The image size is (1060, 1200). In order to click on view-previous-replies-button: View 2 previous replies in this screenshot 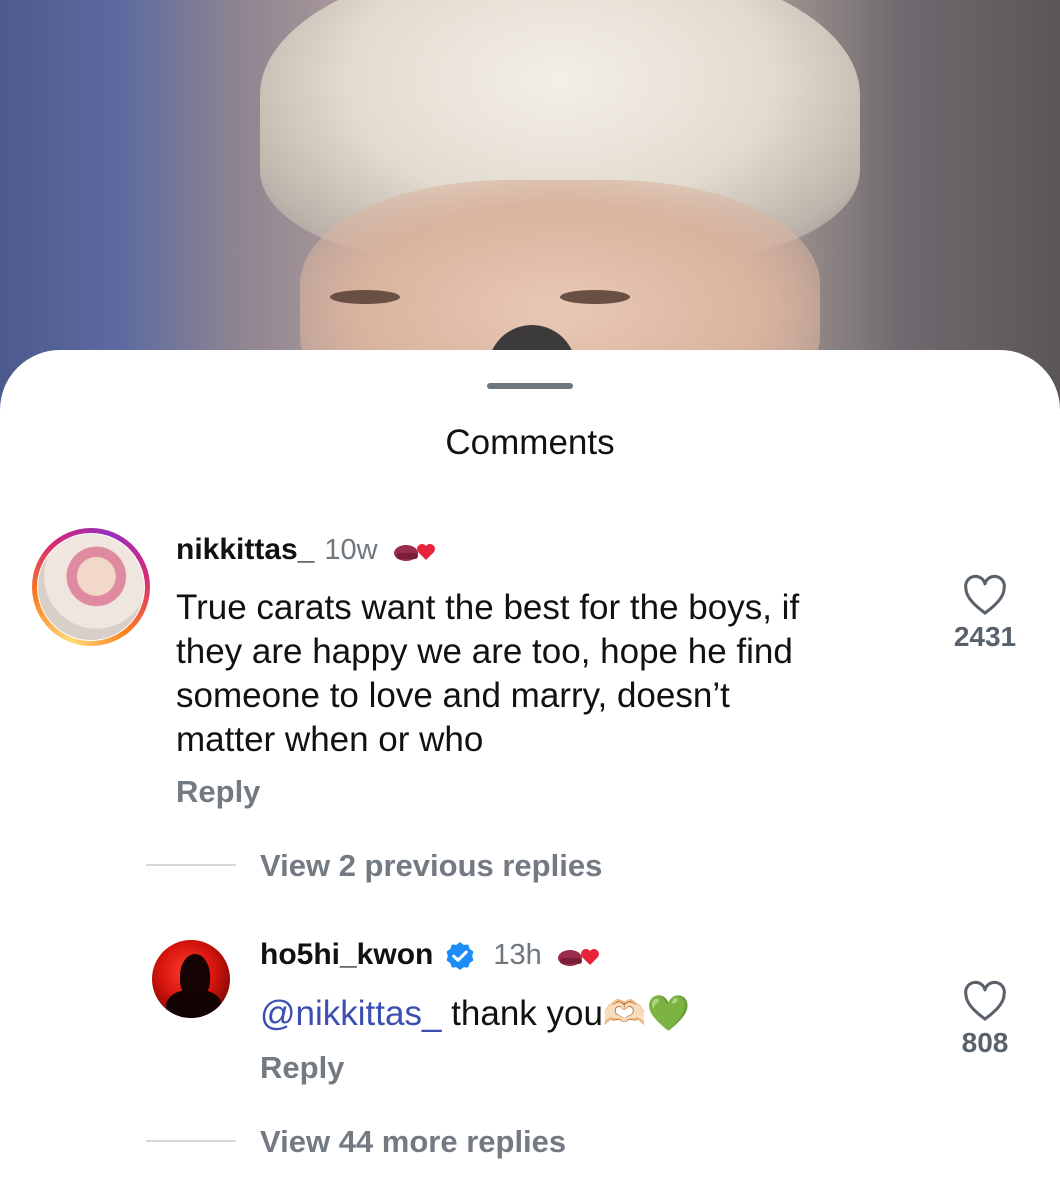, I will do `click(431, 866)`.